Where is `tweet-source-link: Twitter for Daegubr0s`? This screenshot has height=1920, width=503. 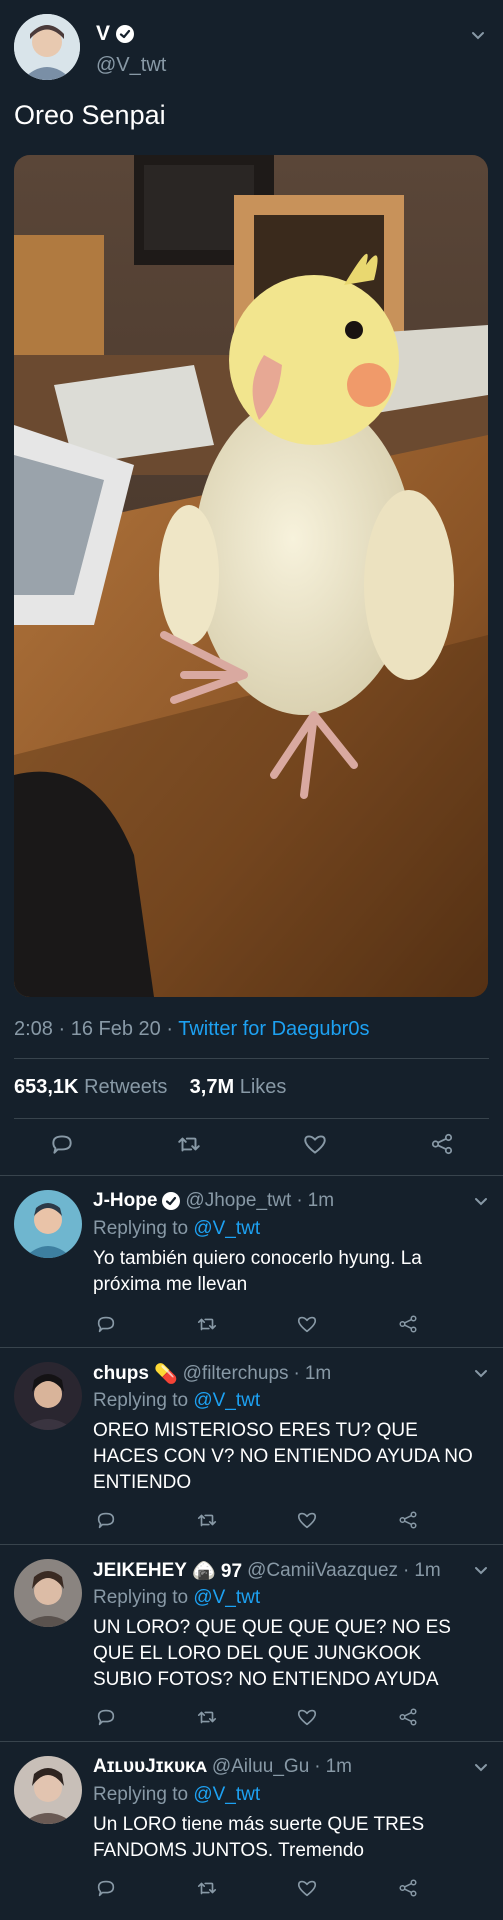
tweet-source-link: Twitter for Daegubr0s is located at coordinates (273, 1029).